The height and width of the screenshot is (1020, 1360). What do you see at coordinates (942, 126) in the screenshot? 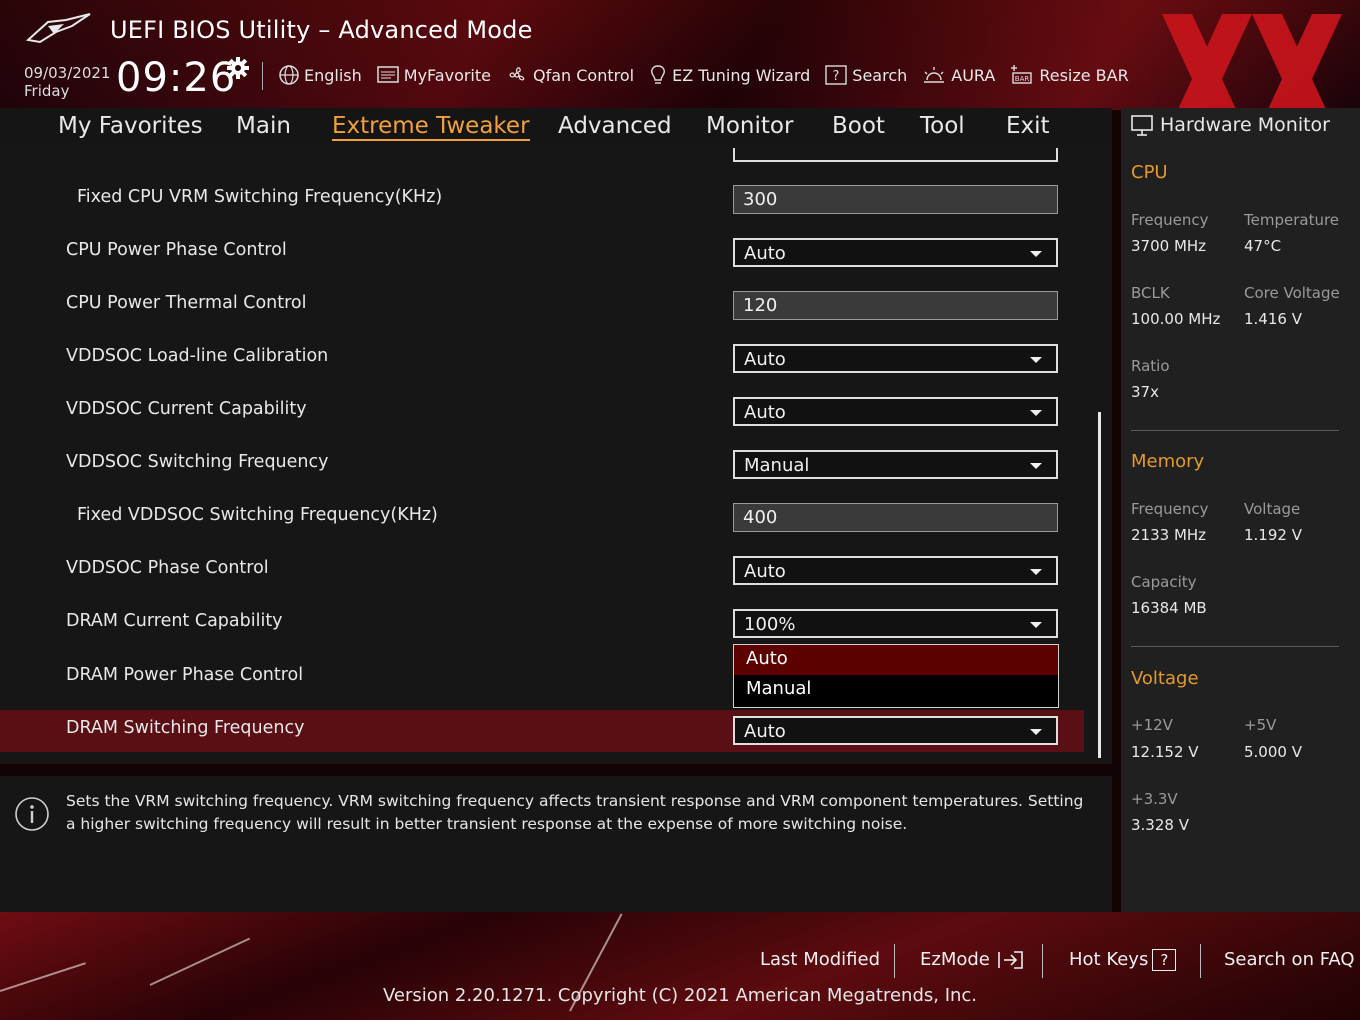
I see `tab-tool: Tool` at bounding box center [942, 126].